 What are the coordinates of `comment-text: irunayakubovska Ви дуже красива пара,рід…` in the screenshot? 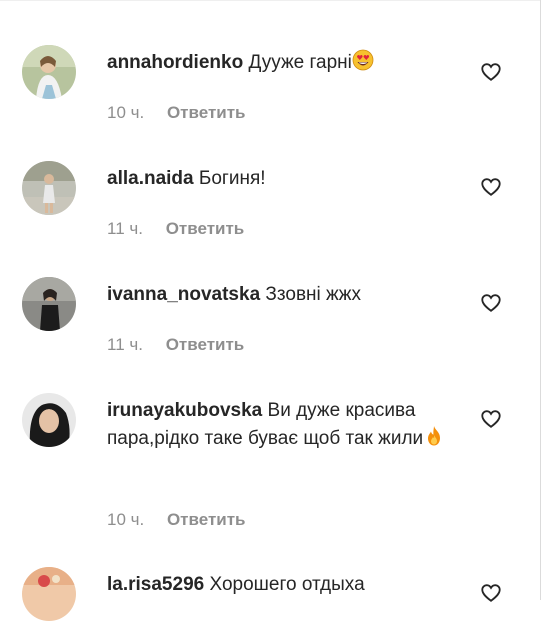 It's located at (277, 425).